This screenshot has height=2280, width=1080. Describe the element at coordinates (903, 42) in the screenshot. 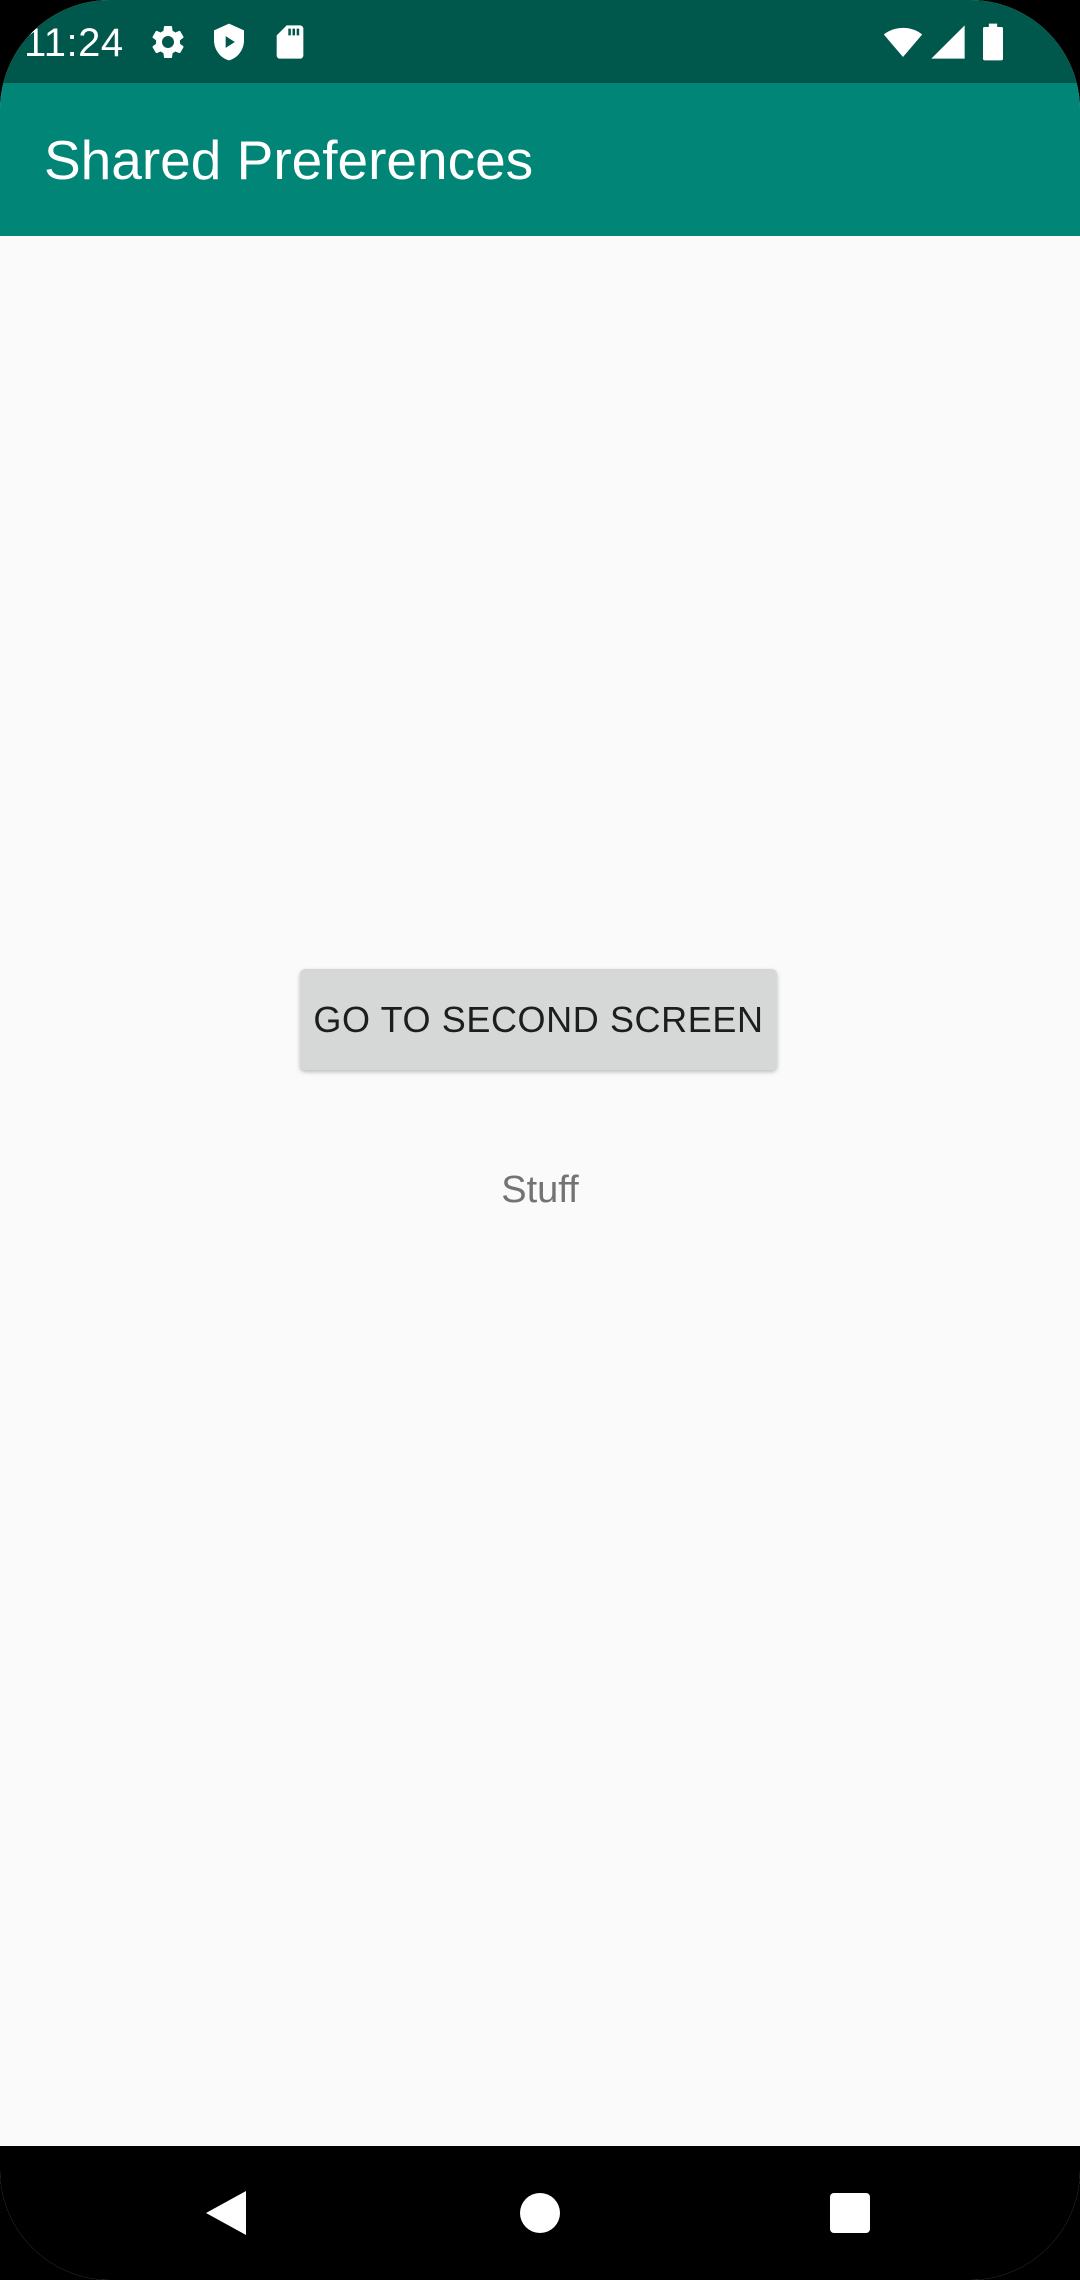

I see `wifi-icon` at that location.